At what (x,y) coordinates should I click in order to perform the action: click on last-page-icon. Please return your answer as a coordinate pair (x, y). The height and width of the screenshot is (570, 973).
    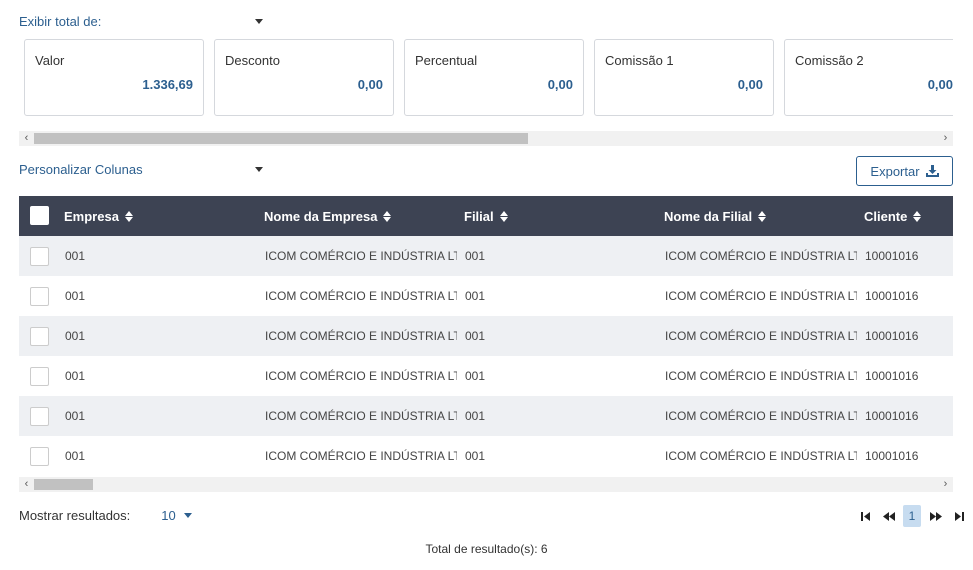
    Looking at the image, I should click on (959, 516).